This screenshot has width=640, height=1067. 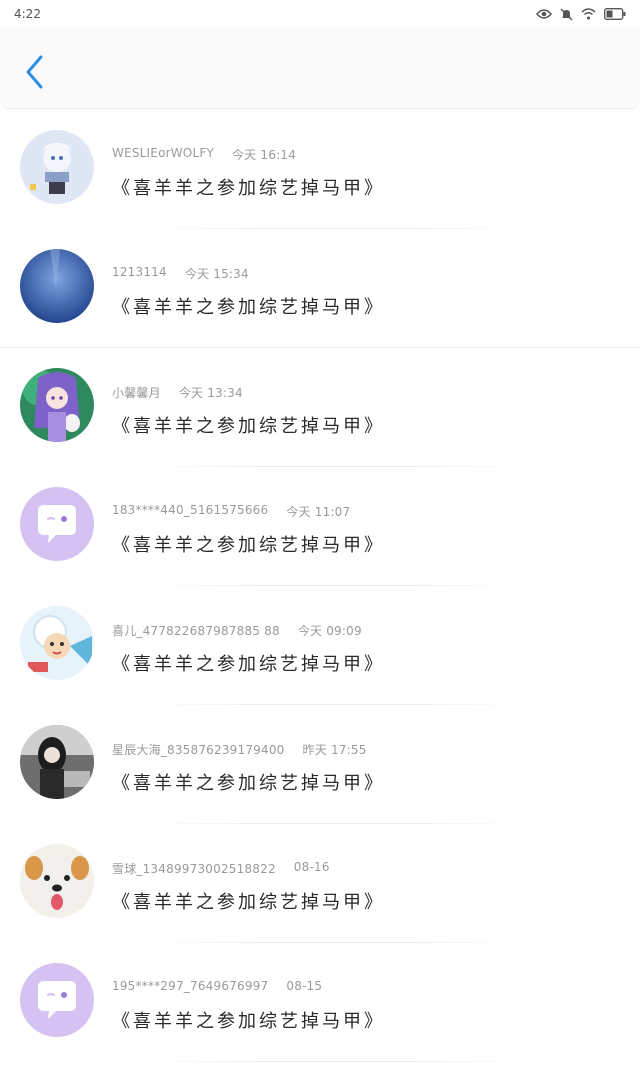 I want to click on girl-photo-avatar-icon, so click(x=57, y=762).